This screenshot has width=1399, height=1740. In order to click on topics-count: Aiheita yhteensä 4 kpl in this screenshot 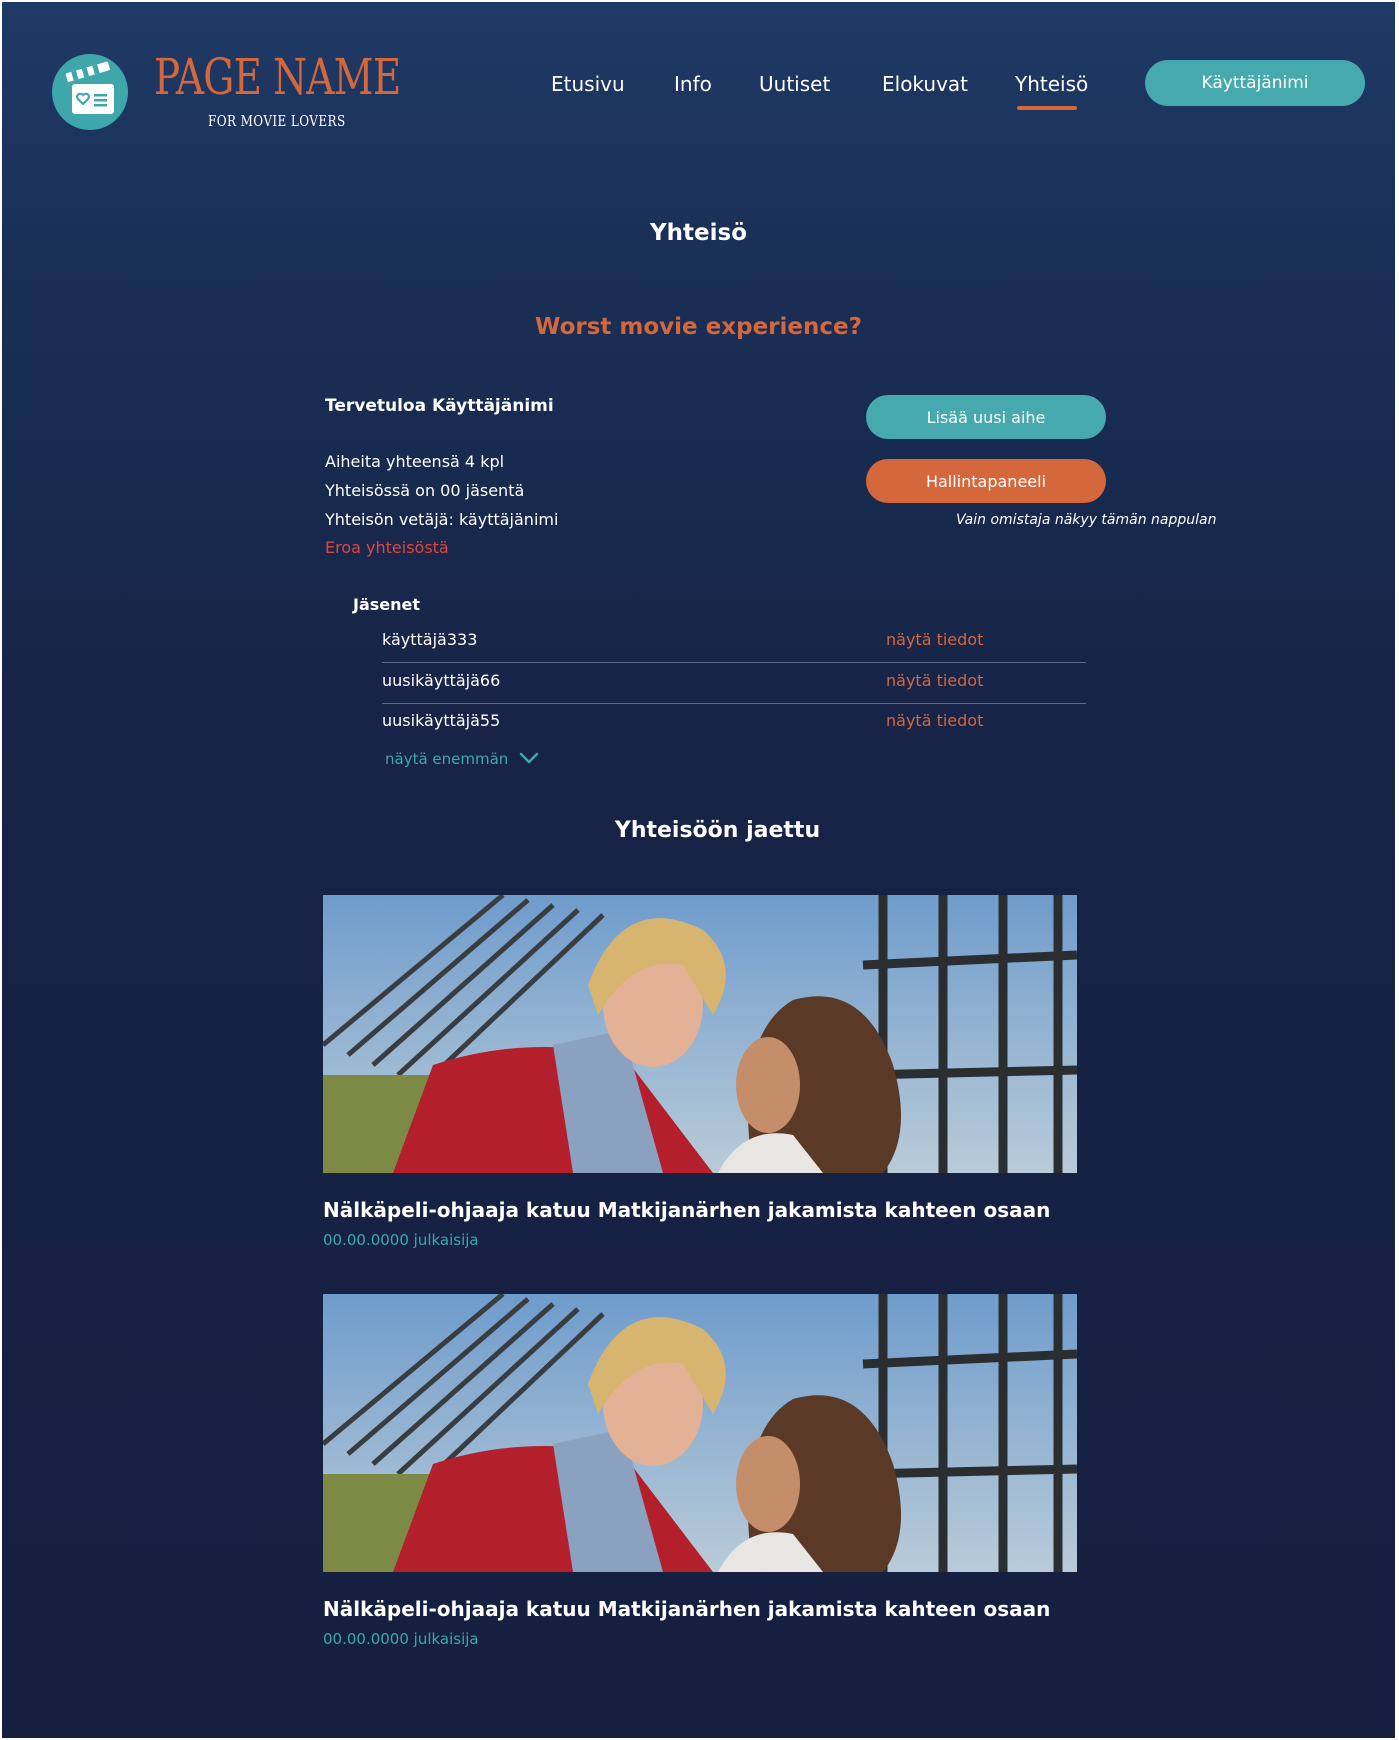, I will do `click(415, 461)`.